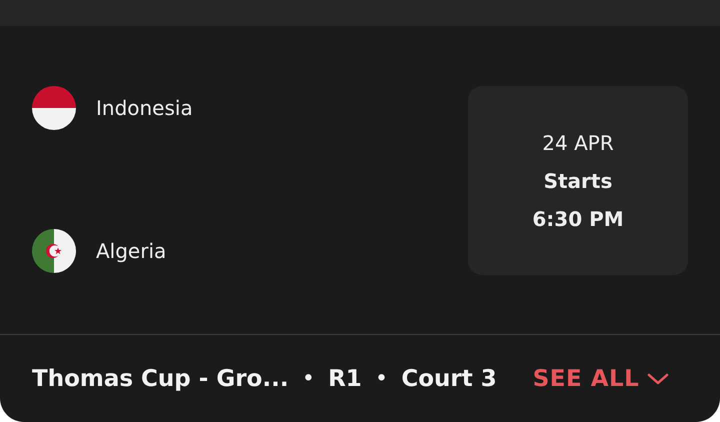 The width and height of the screenshot is (720, 422). Describe the element at coordinates (578, 142) in the screenshot. I see `match-date: 24 APR` at that location.